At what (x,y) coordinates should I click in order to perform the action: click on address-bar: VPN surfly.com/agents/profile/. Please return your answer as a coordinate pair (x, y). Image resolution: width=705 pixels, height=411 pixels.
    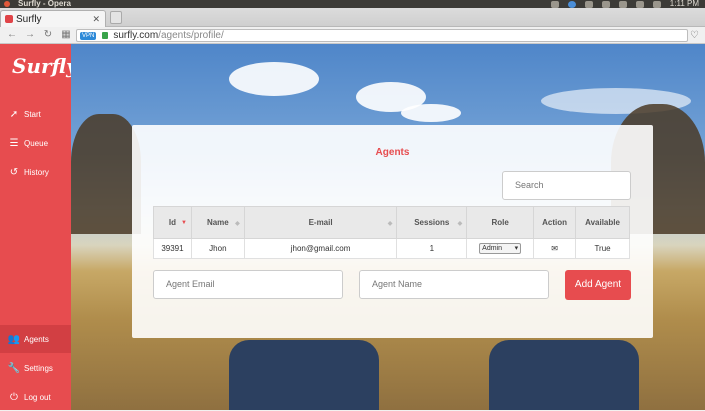
    Looking at the image, I should click on (382, 35).